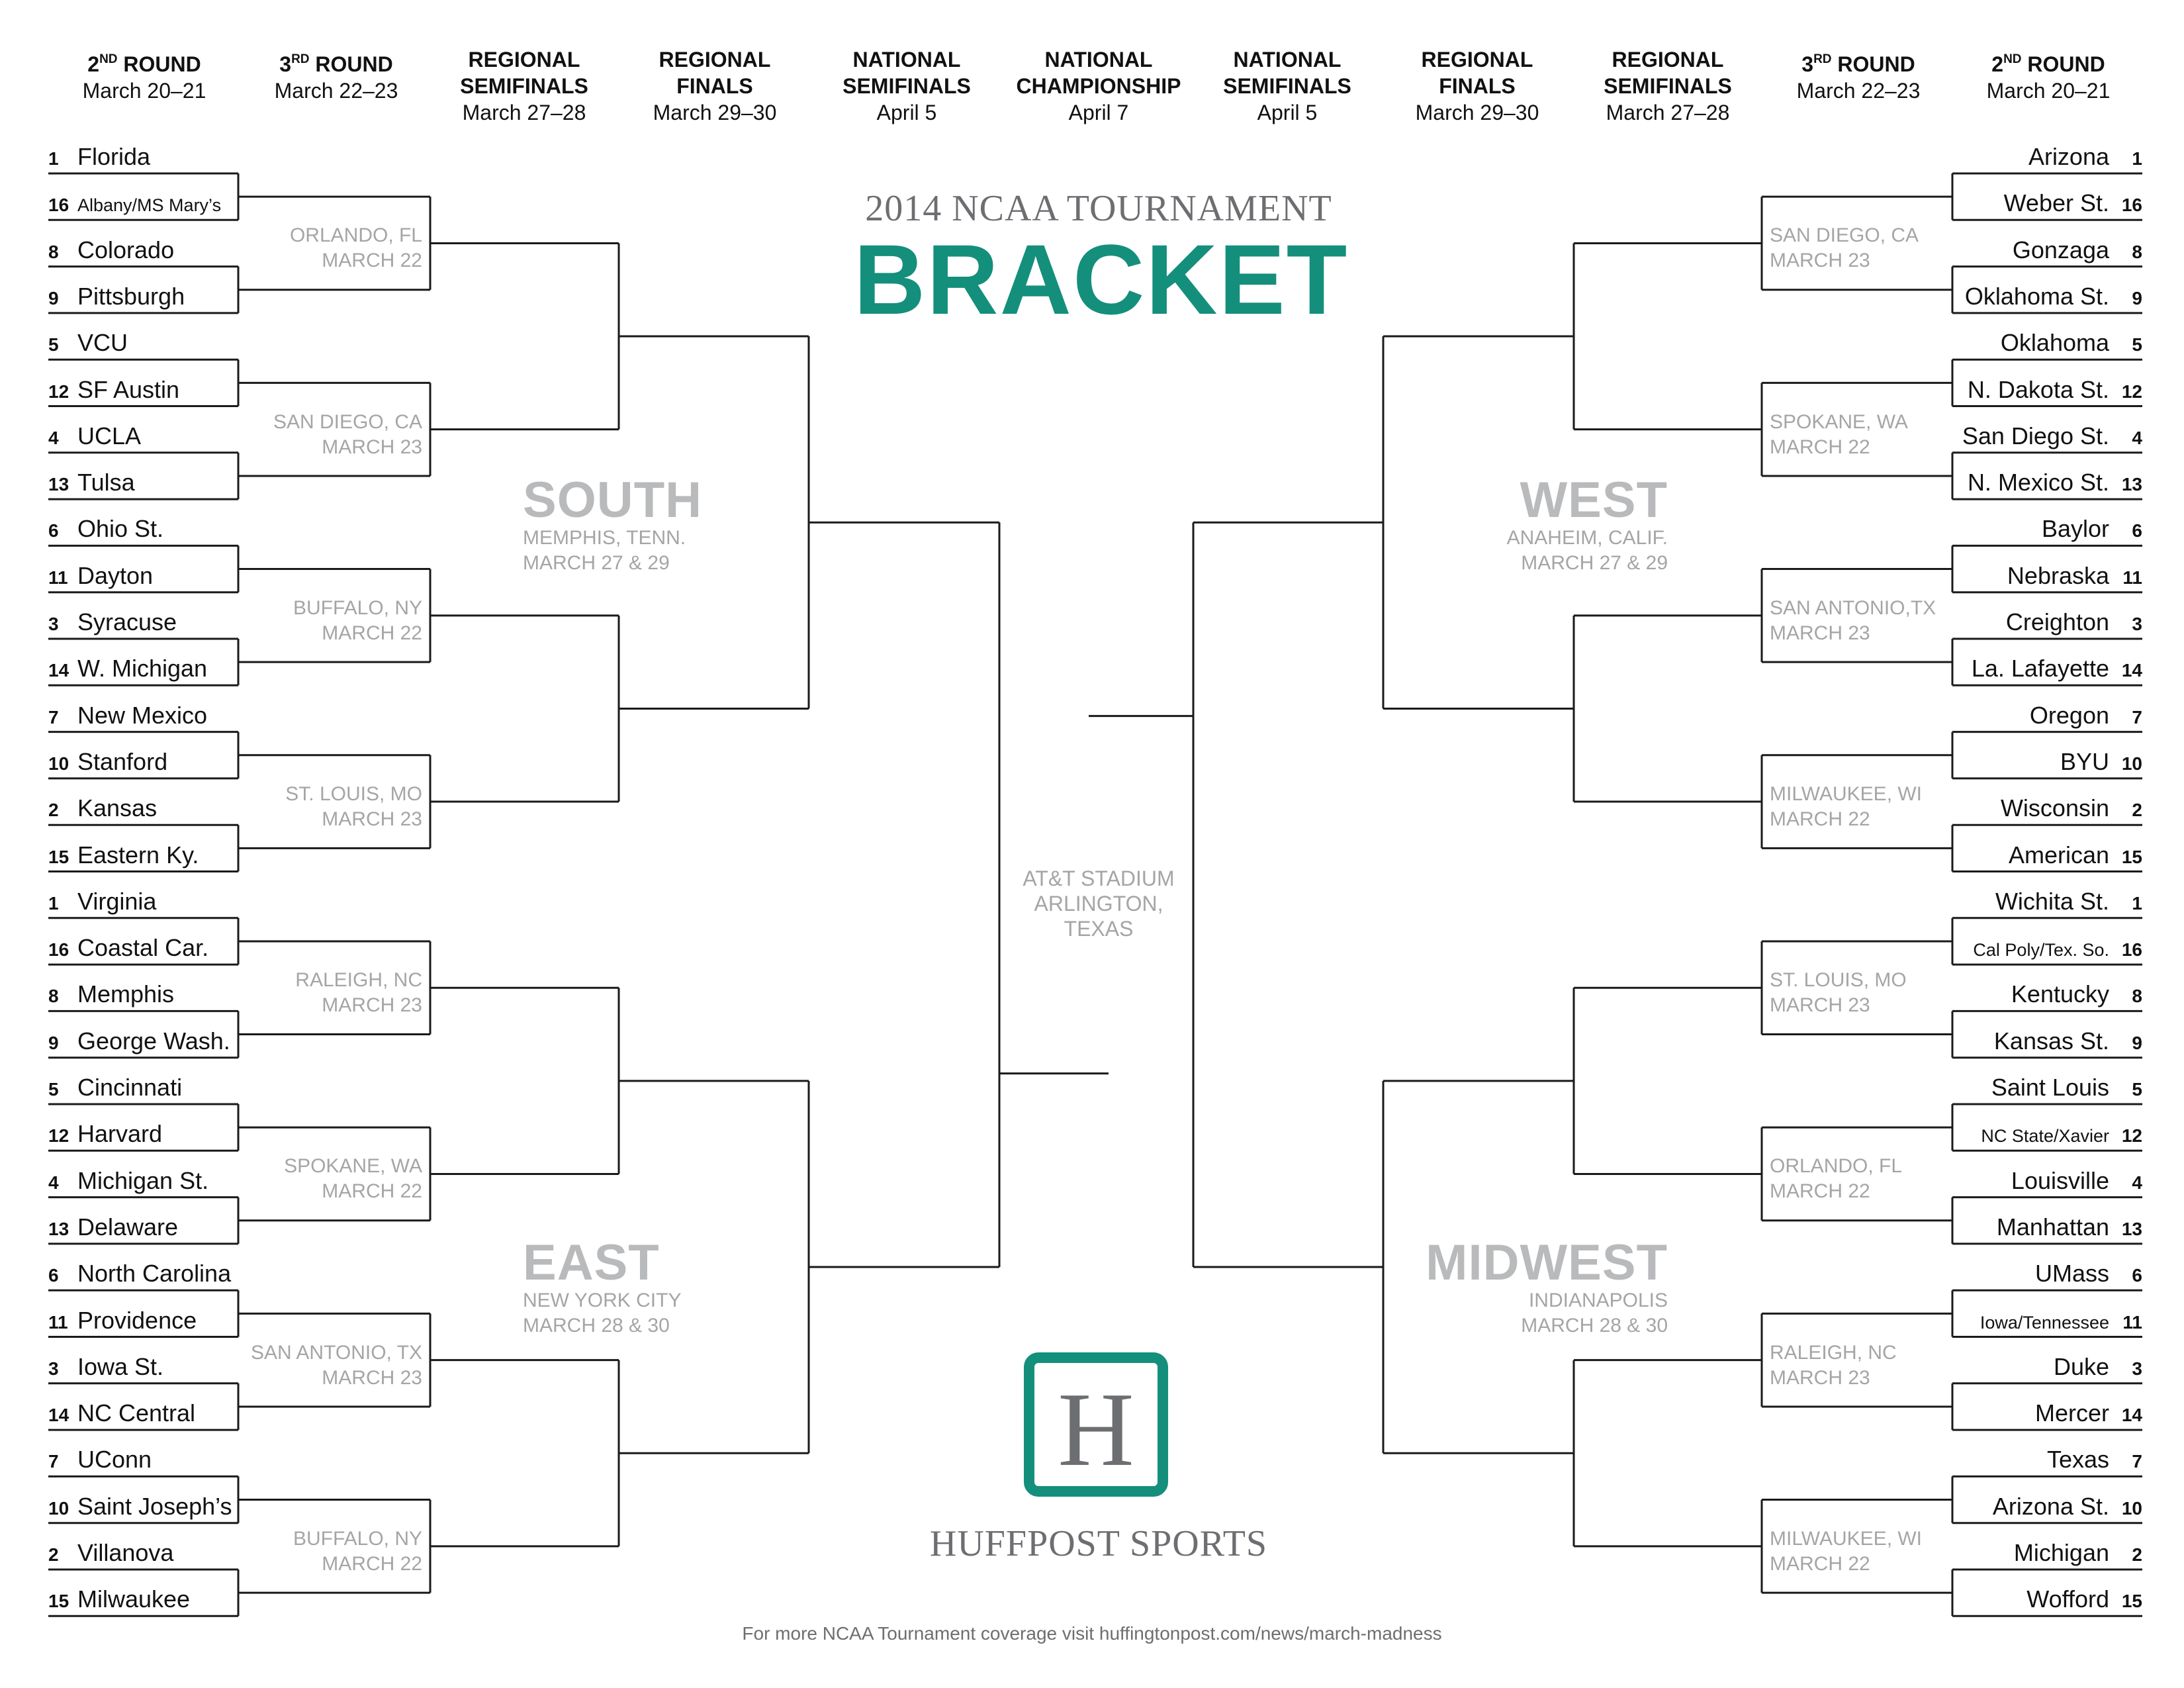  I want to click on venue-date: MARCH 23, so click(1820, 261).